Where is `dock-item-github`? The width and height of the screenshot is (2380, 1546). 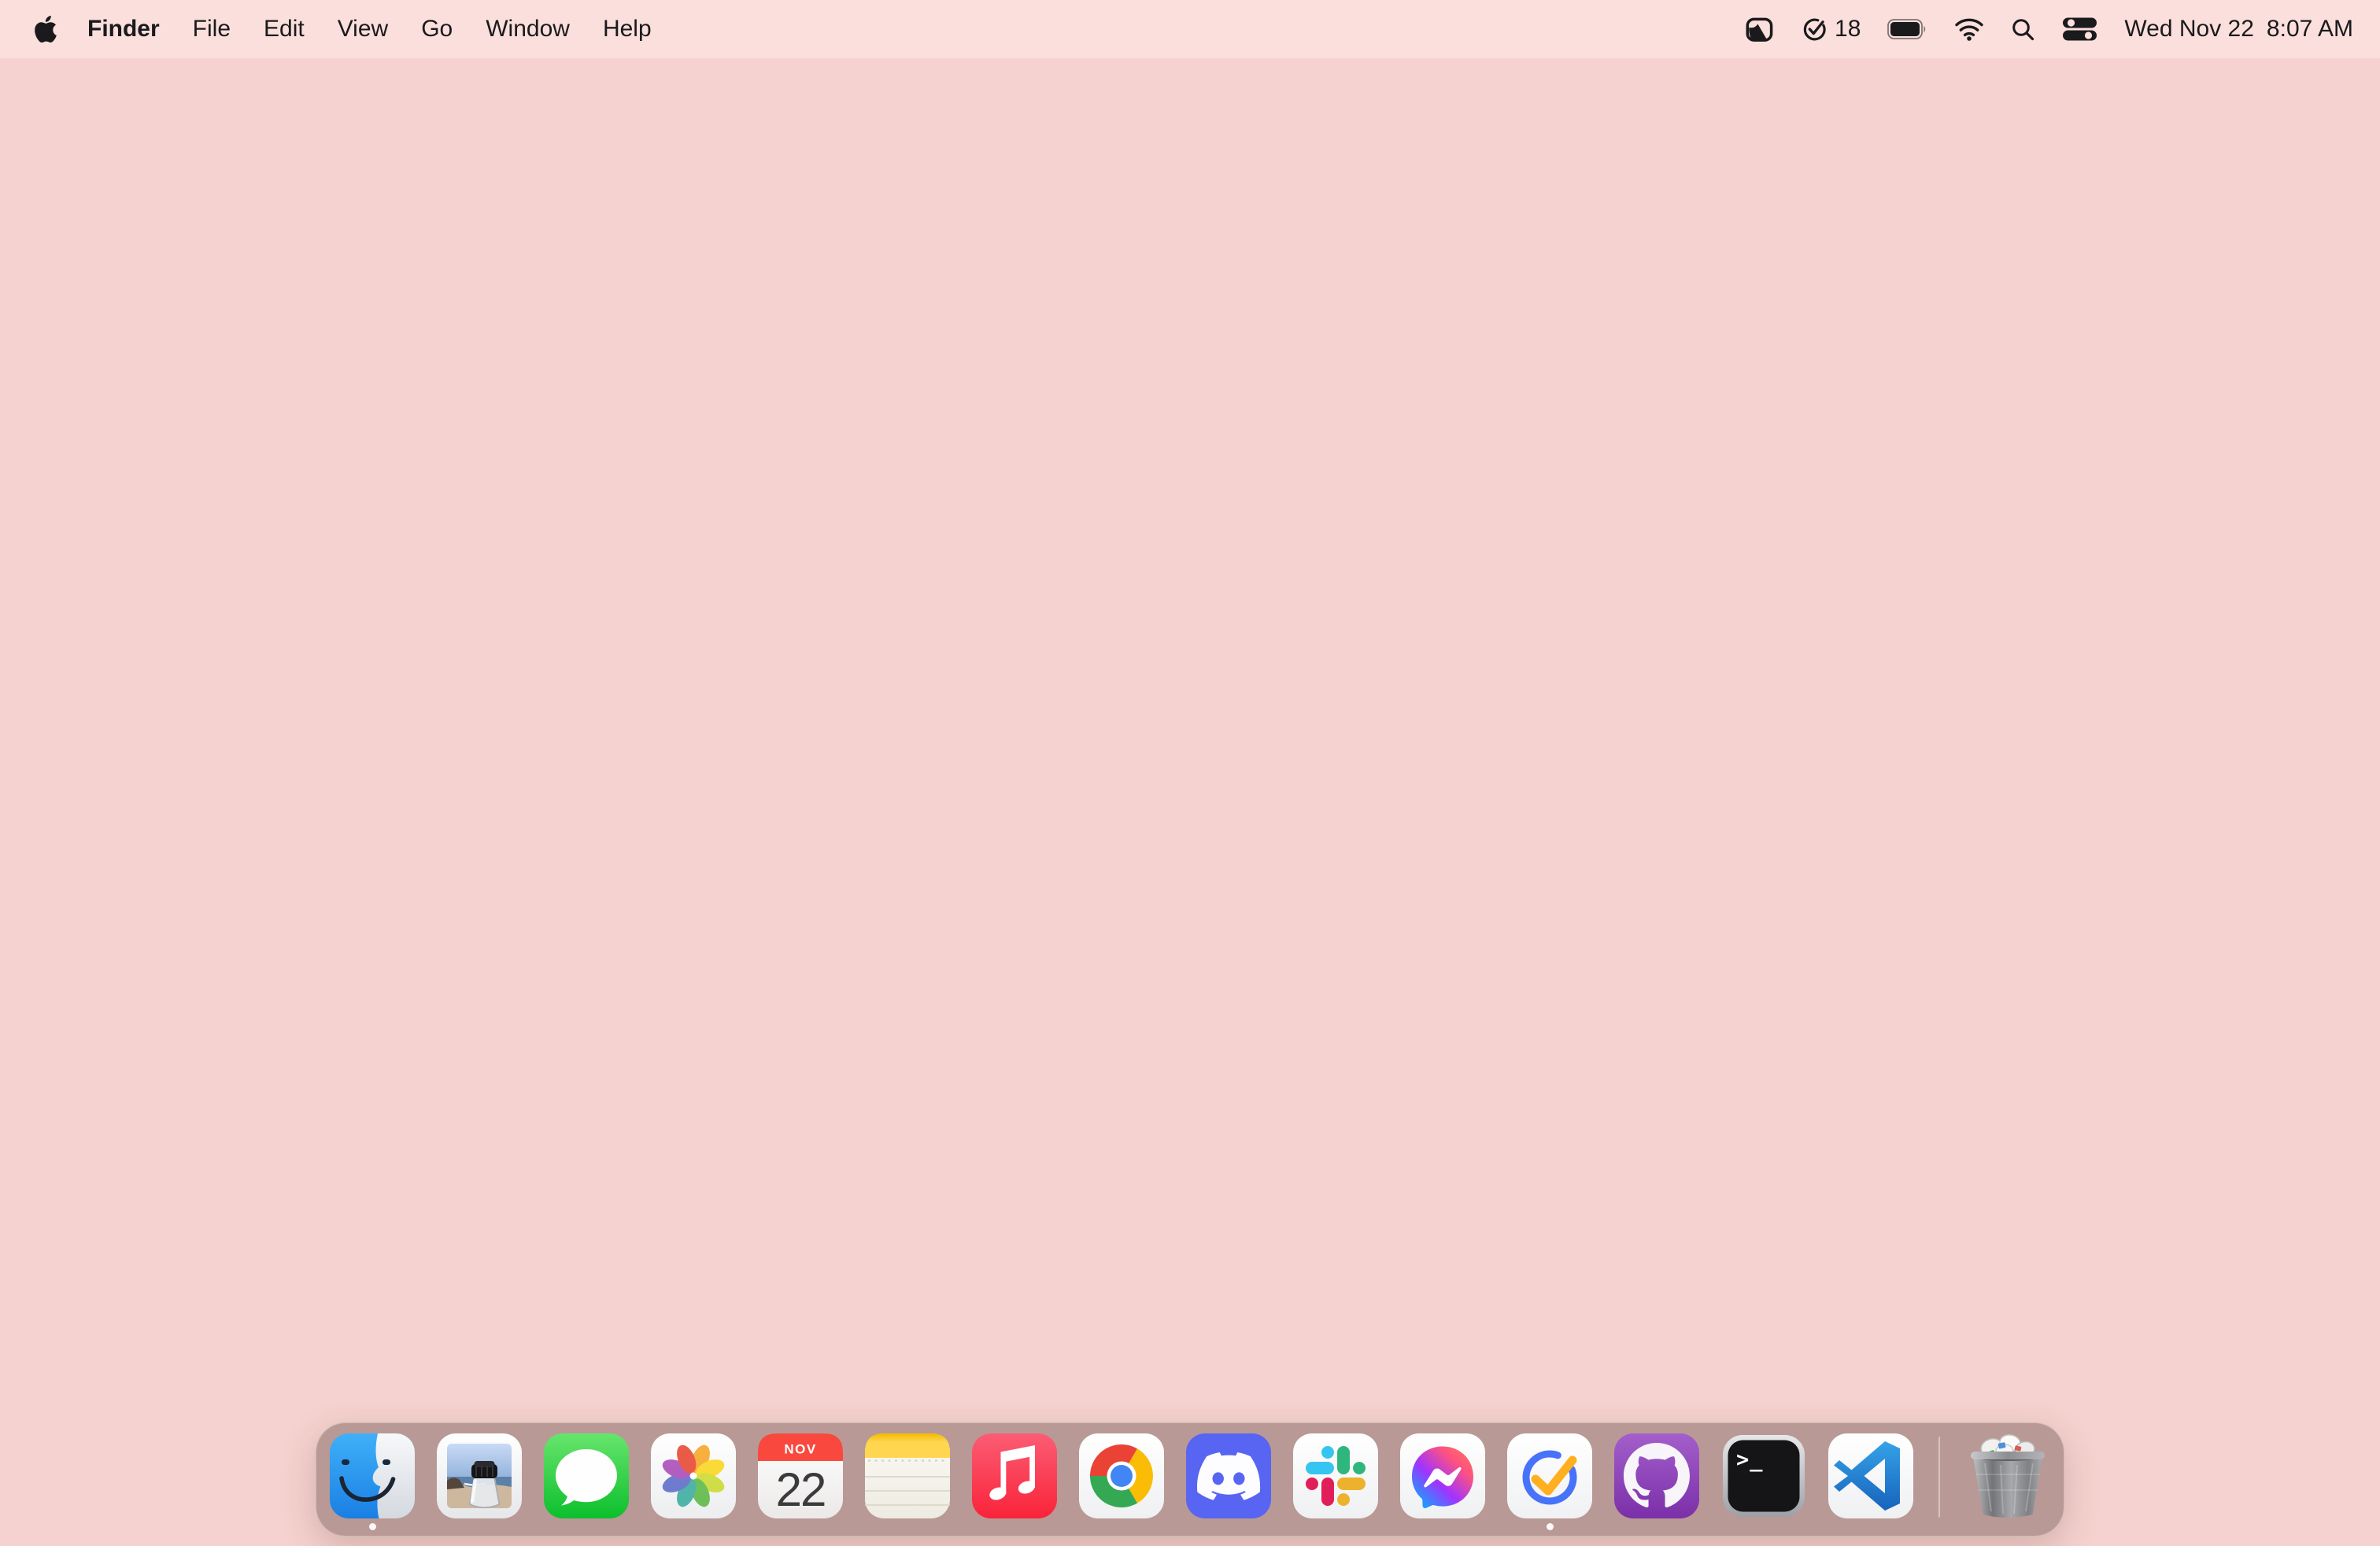 dock-item-github is located at coordinates (1656, 1475).